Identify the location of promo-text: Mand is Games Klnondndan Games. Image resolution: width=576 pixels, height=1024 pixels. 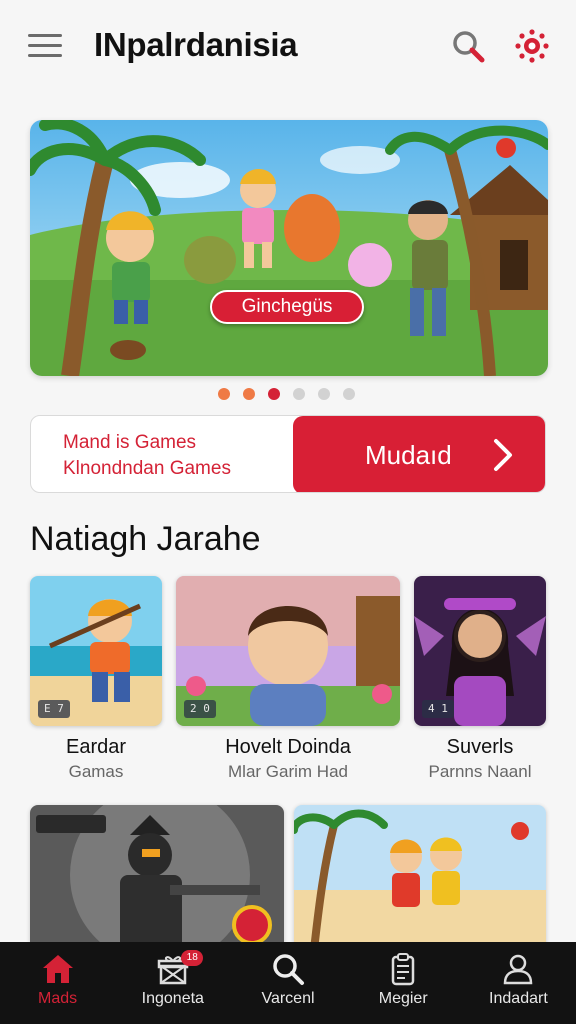
(147, 456).